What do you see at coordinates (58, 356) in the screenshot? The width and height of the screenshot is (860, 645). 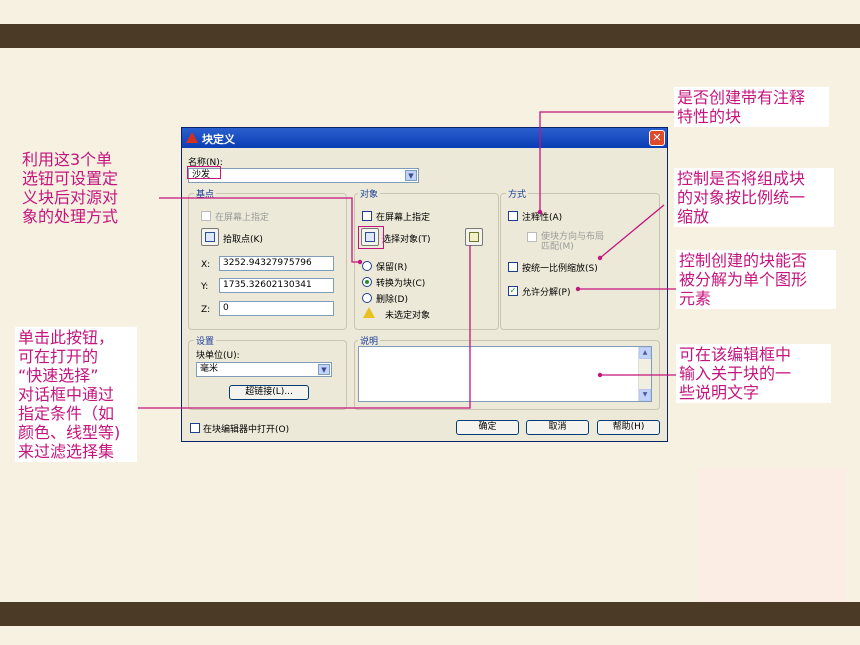 I see `quickselect-callout-line: 可在打开的` at bounding box center [58, 356].